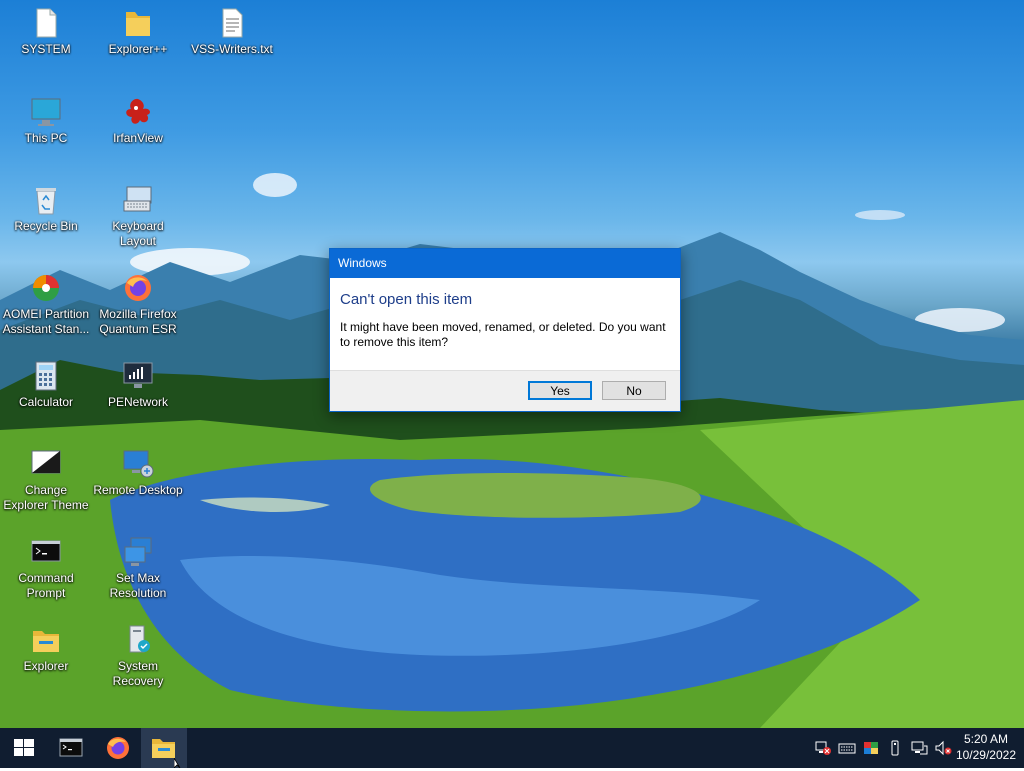 The height and width of the screenshot is (771, 1024). I want to click on desktop-icon-label: PENetwork, so click(138, 402).